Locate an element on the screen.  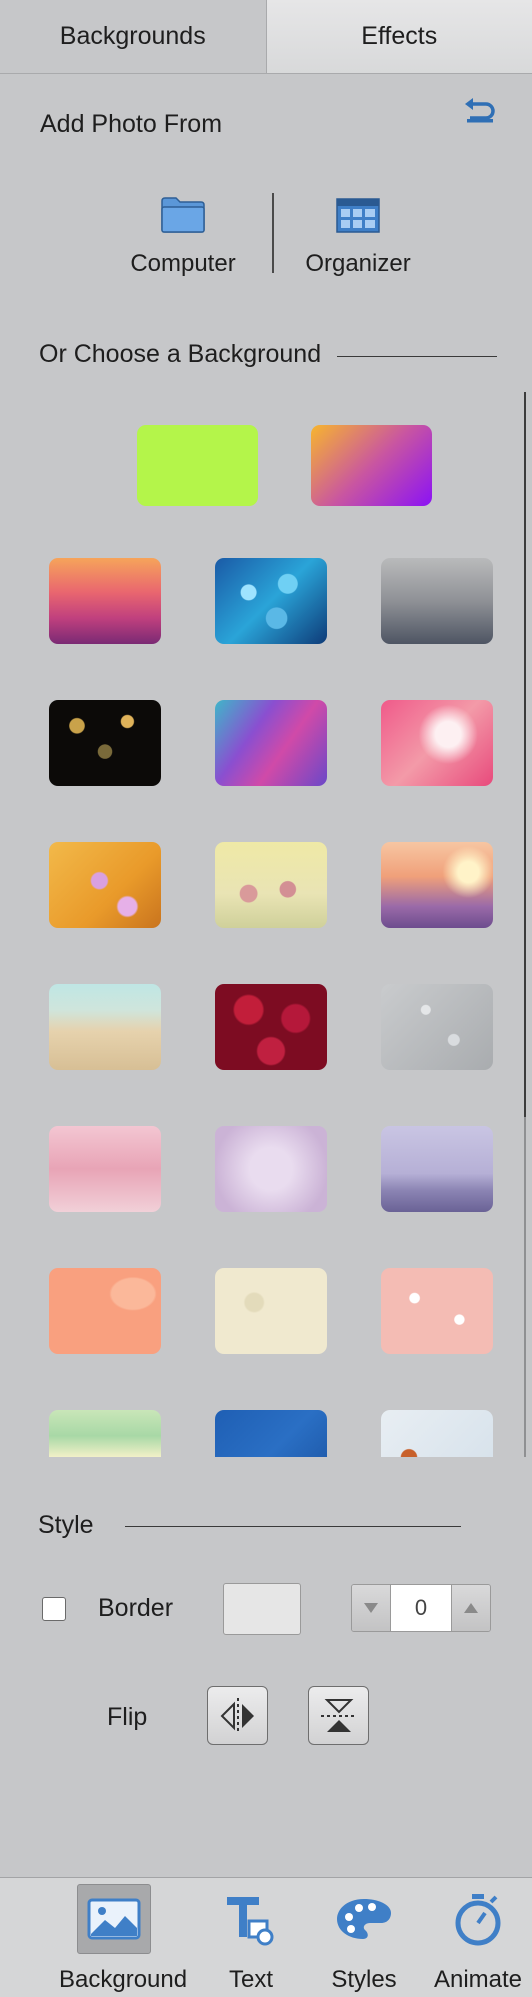
background-image-icon is located at coordinates (114, 1919).